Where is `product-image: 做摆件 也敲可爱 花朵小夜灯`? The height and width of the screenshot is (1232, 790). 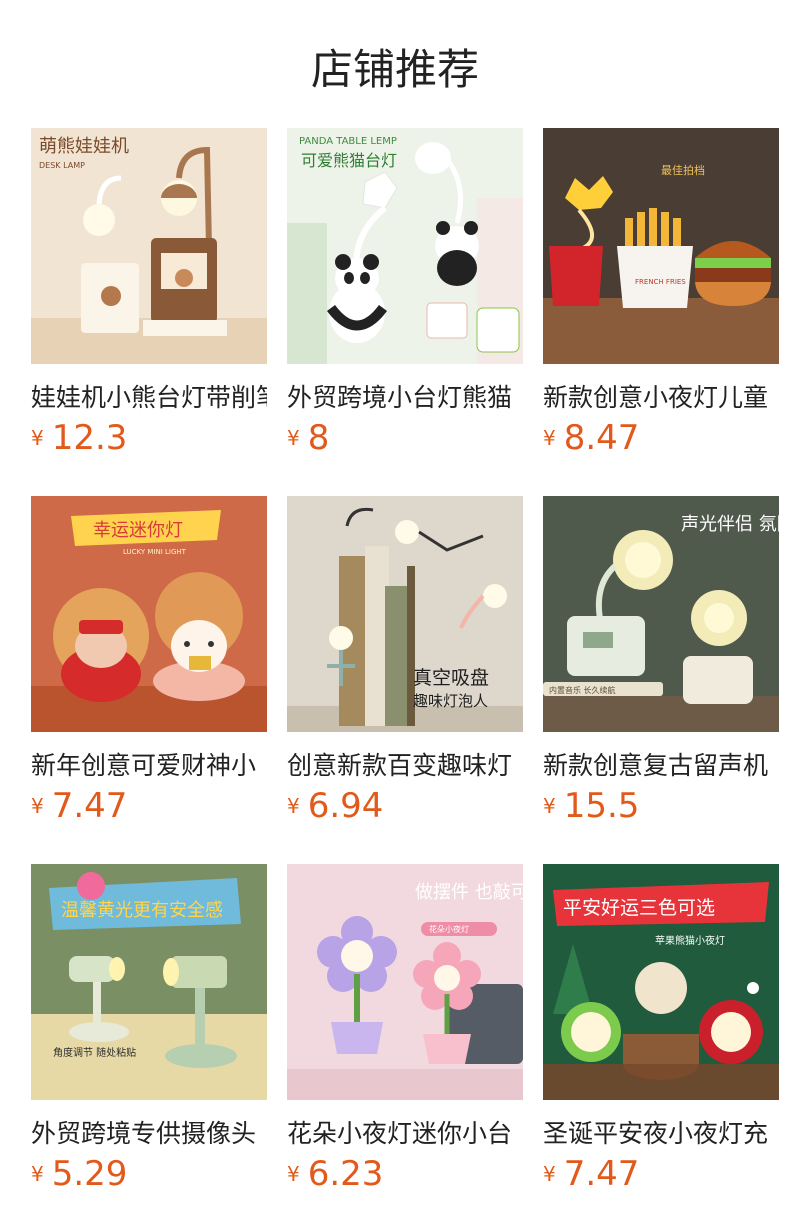 product-image: 做摆件 也敲可爱 花朵小夜灯 is located at coordinates (405, 982).